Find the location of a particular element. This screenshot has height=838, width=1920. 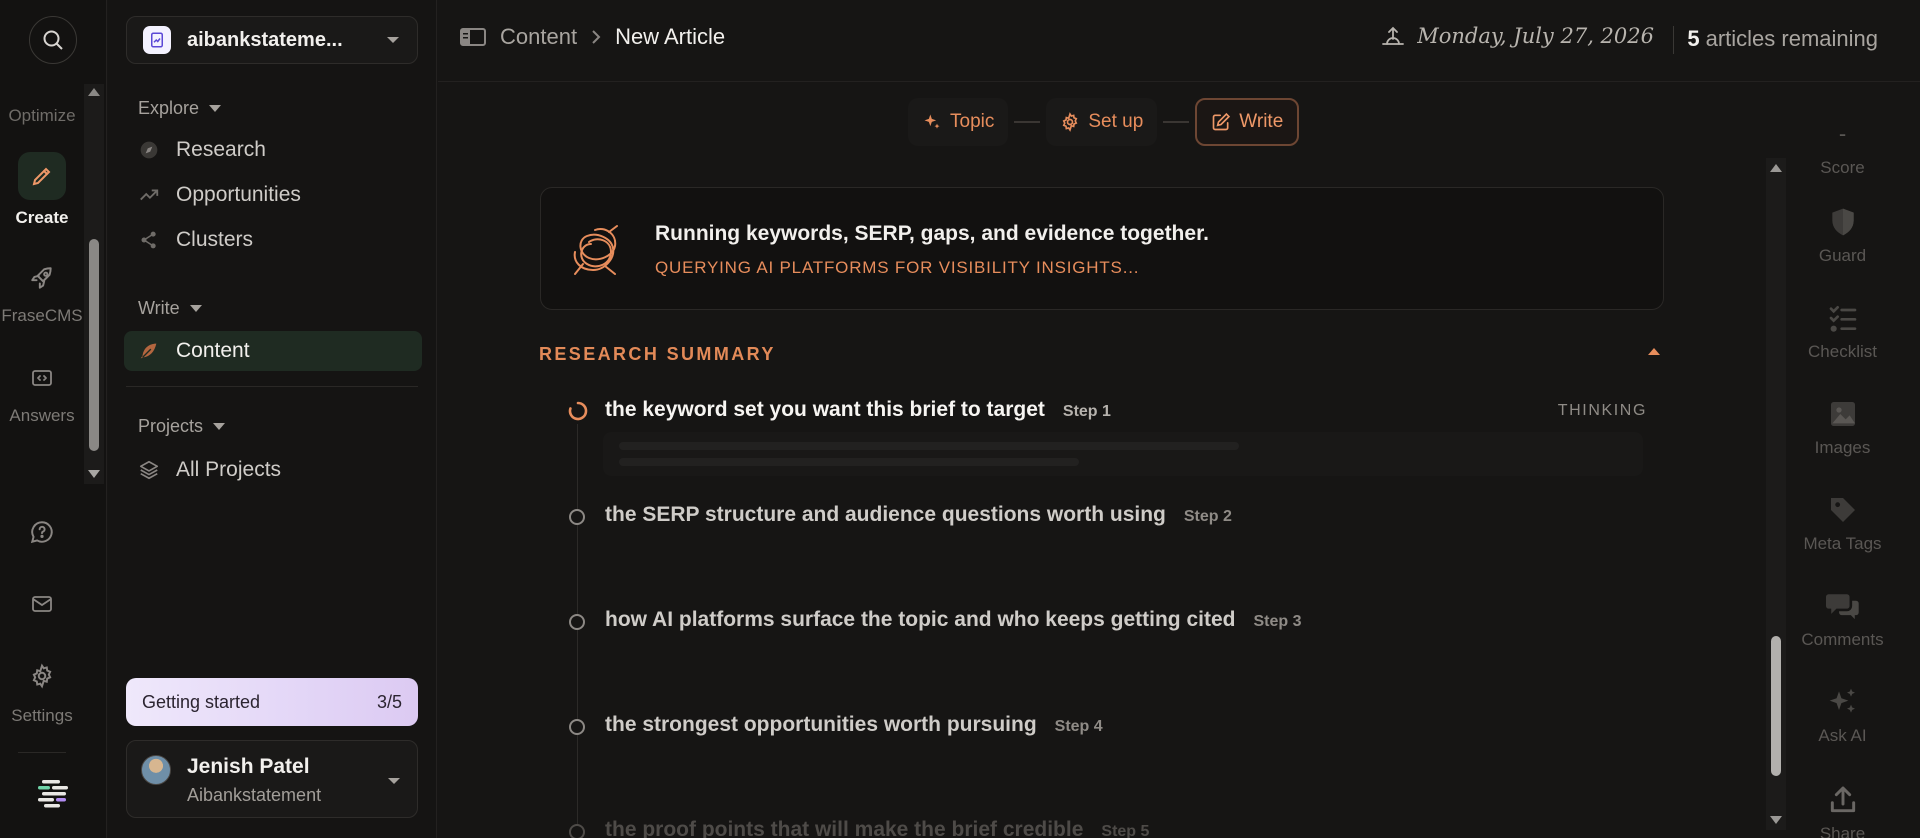

step-topic: Topic is located at coordinates (958, 122).